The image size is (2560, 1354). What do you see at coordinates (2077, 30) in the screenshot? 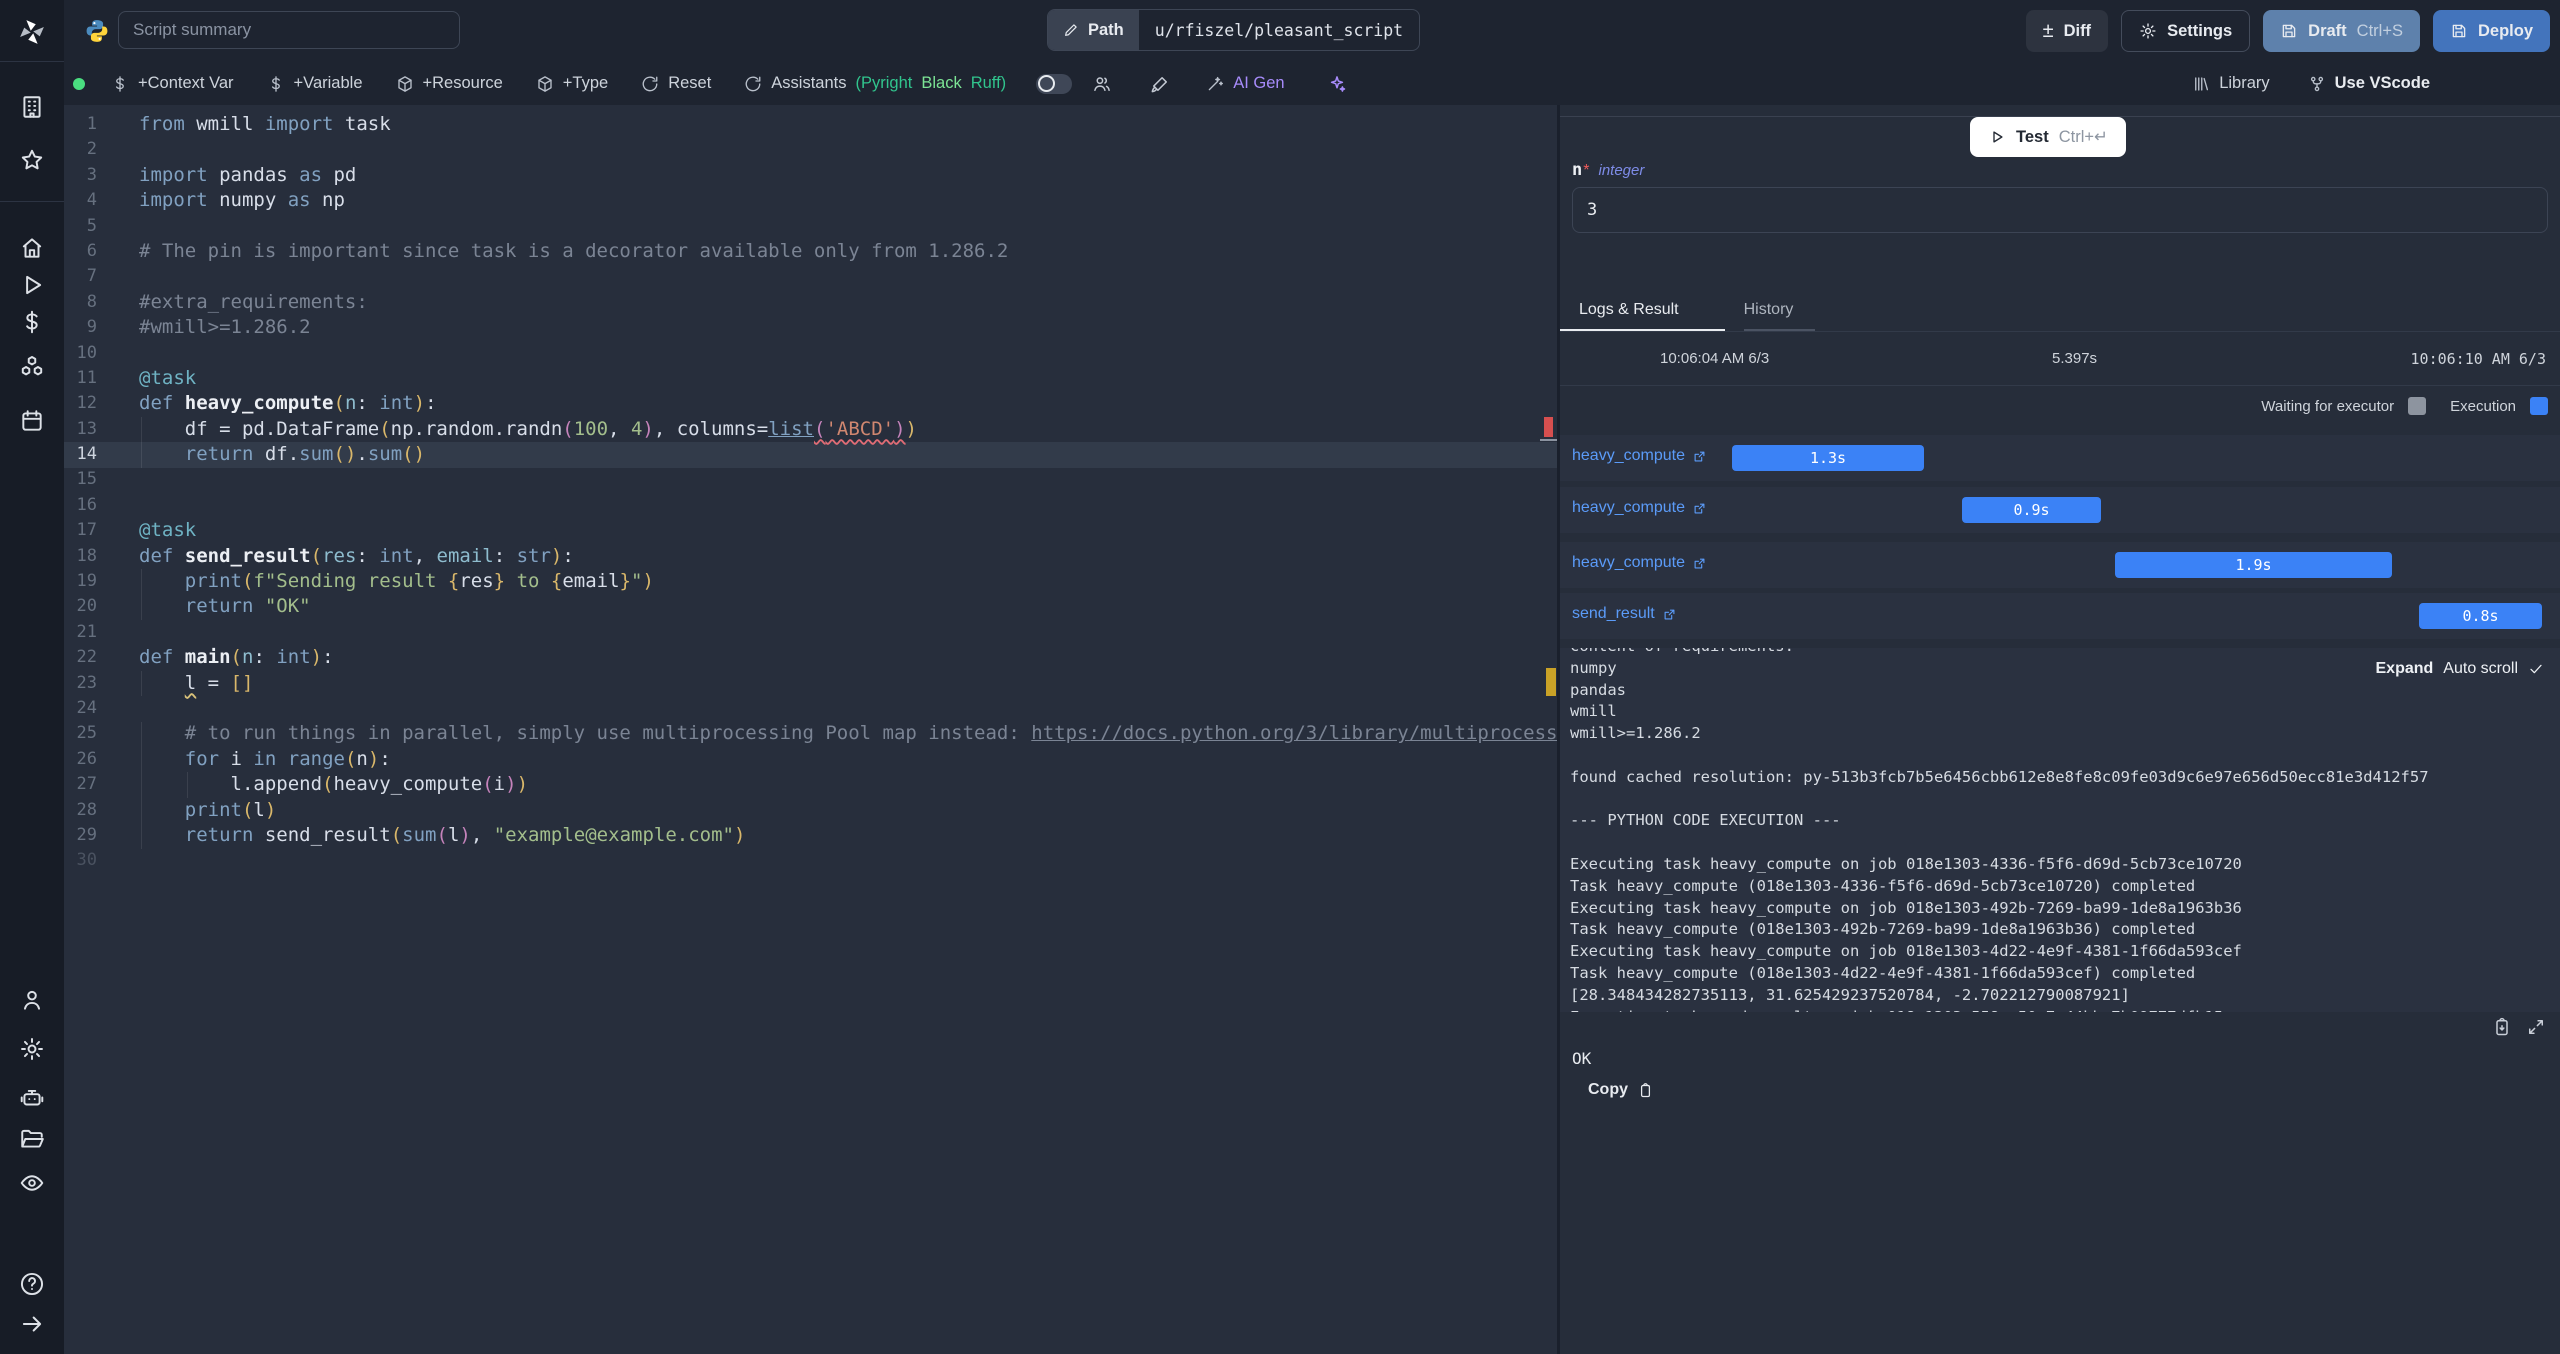
I see `diff-label: Diff` at bounding box center [2077, 30].